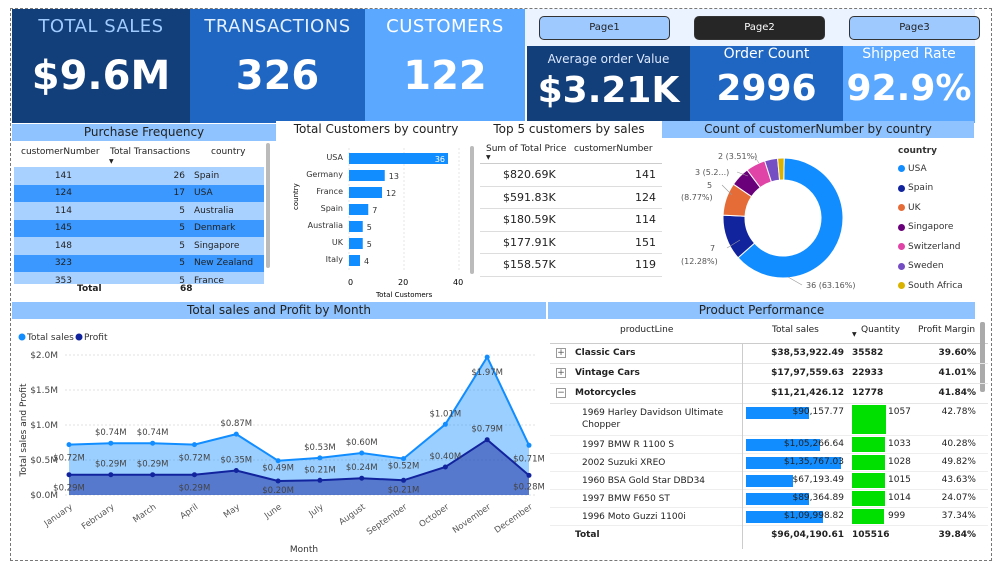 The height and width of the screenshot is (566, 997). Describe the element at coordinates (880, 330) in the screenshot. I see `col-header-quantity: Quantity` at that location.